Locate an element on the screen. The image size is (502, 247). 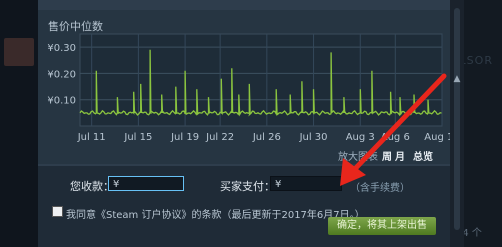
scrollbar-thumb is located at coordinates (457, 119).